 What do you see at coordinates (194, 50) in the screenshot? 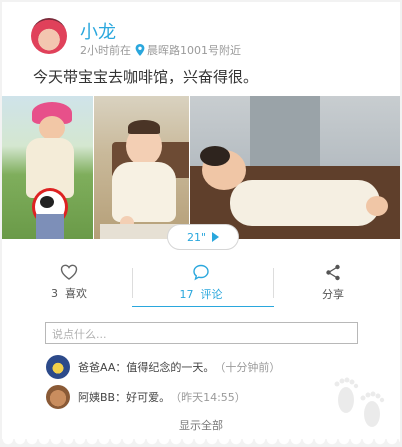
I see `post-location: 晨晖路1001号附近` at bounding box center [194, 50].